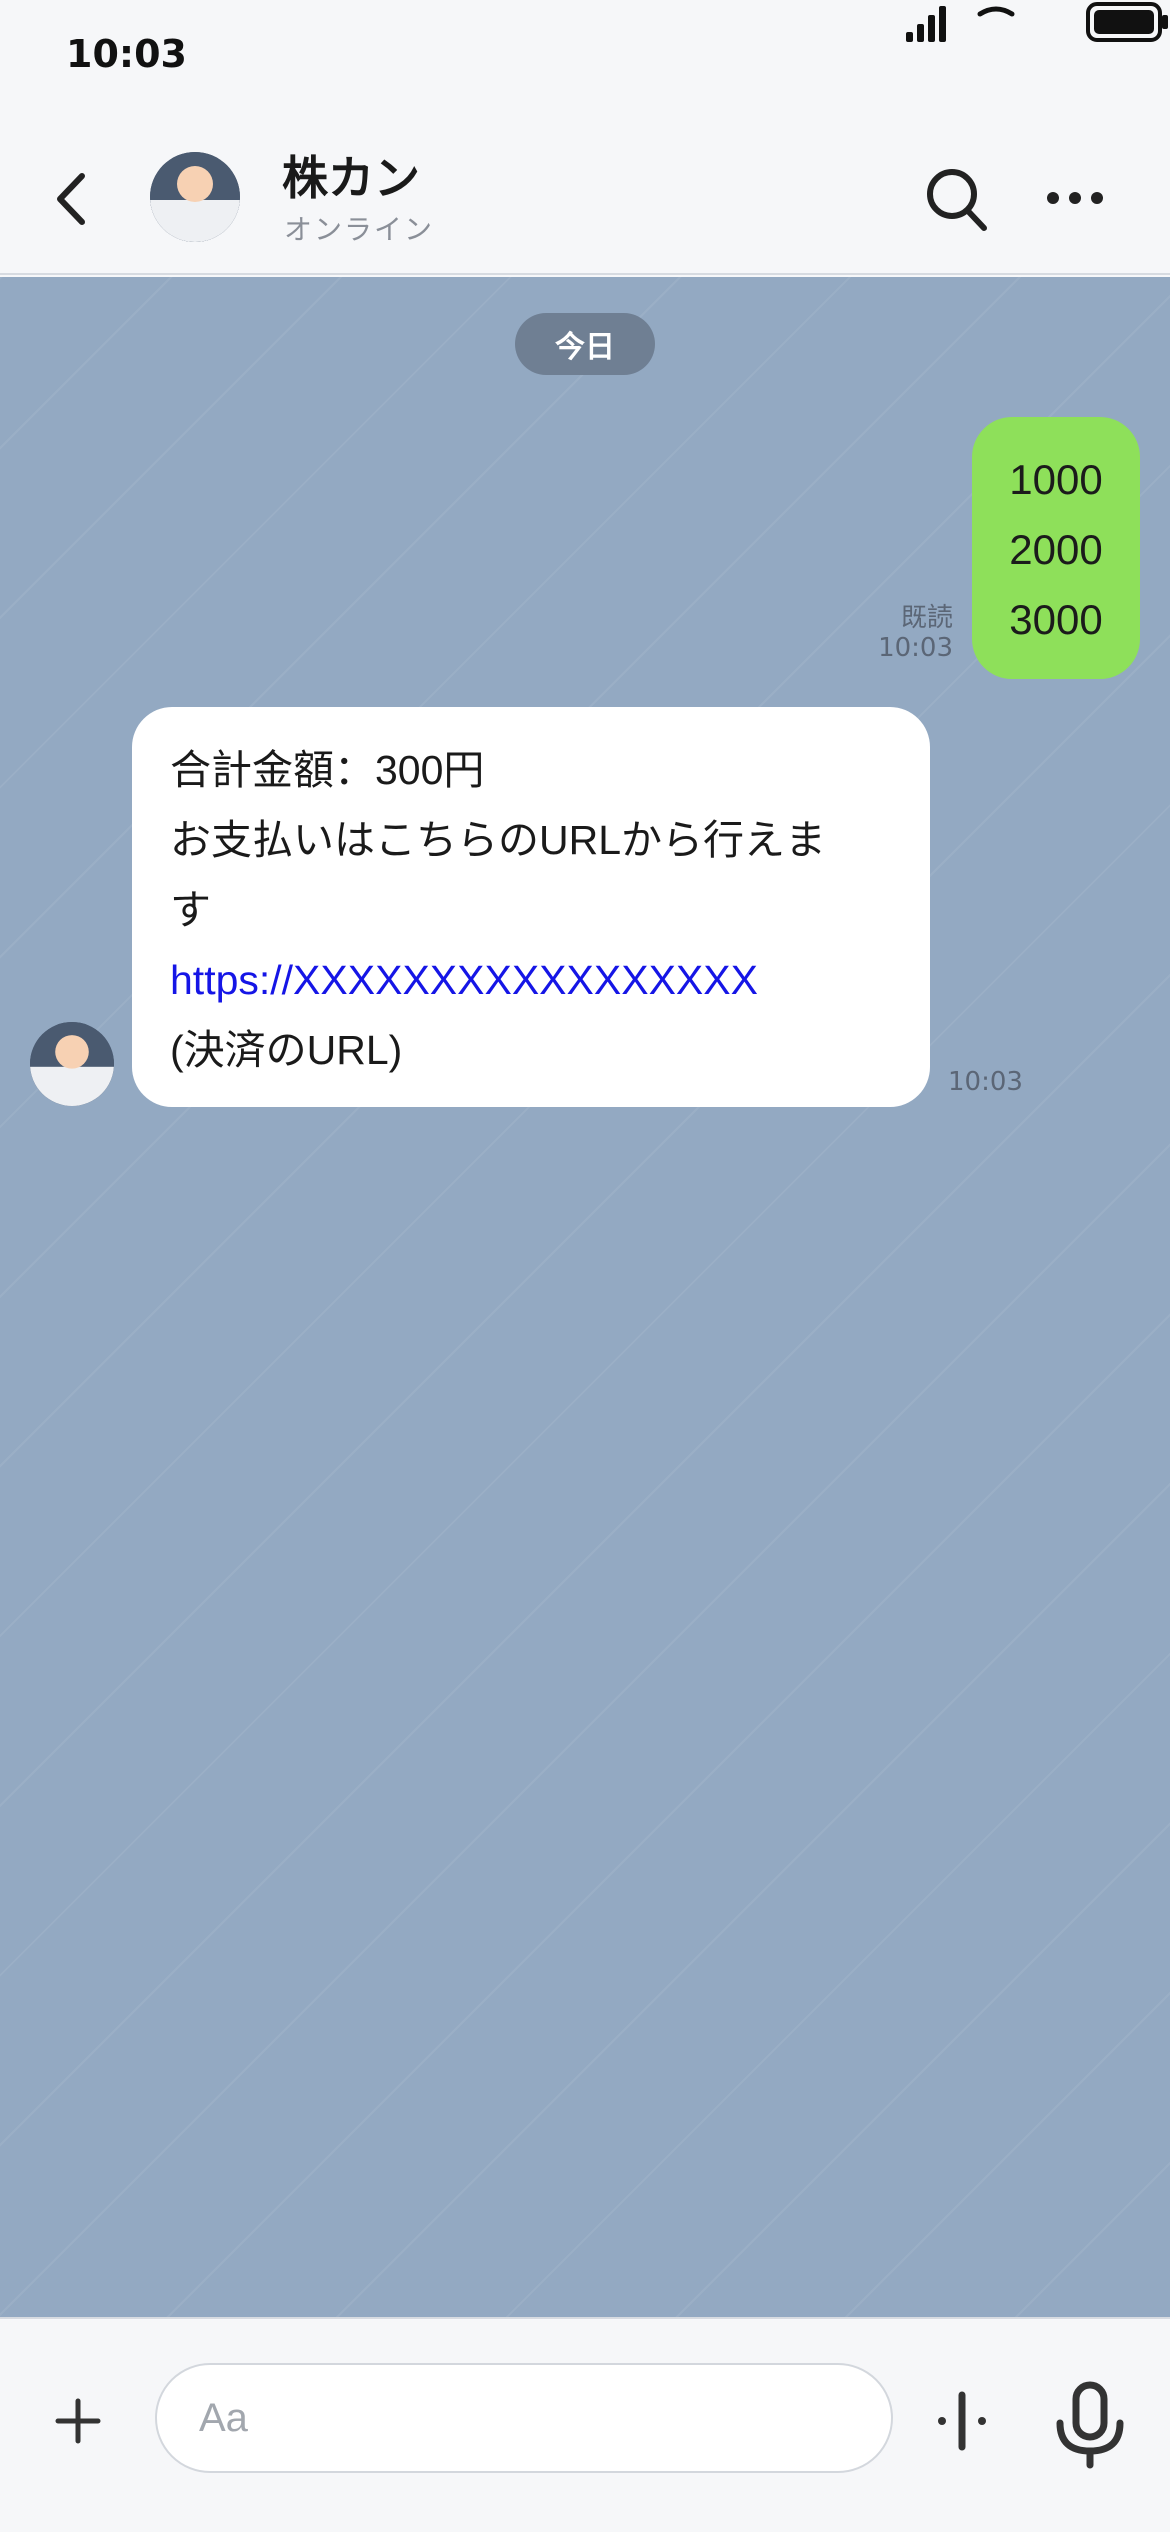  What do you see at coordinates (327, 770) in the screenshot?
I see `incoming-message-total: 合計金額：300円` at bounding box center [327, 770].